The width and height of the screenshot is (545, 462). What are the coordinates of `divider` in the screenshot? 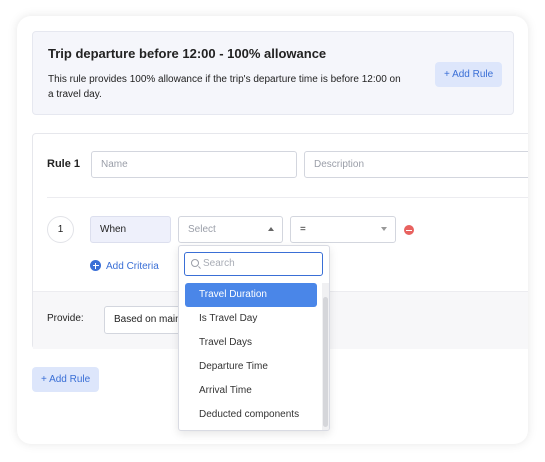 It's located at (287, 197).